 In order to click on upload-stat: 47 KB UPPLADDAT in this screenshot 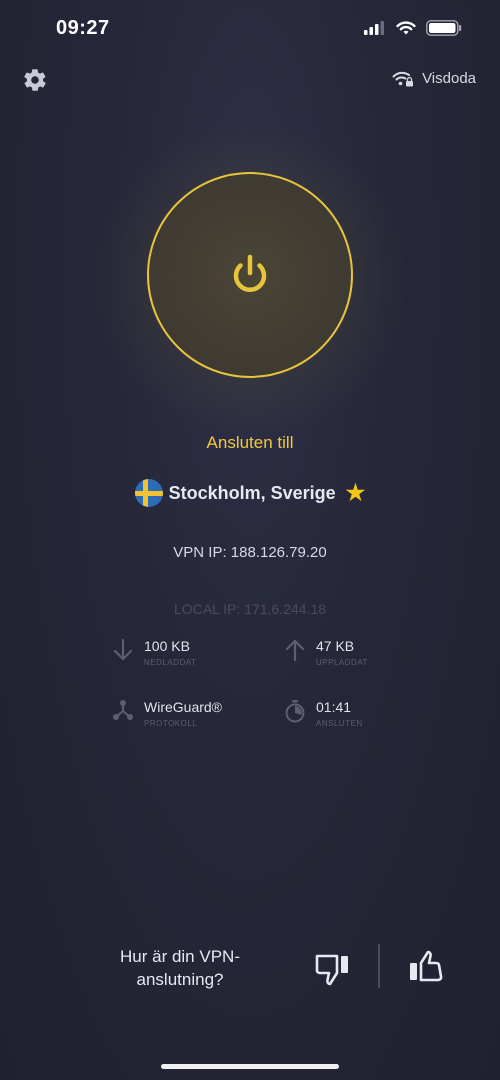, I will do `click(326, 652)`.